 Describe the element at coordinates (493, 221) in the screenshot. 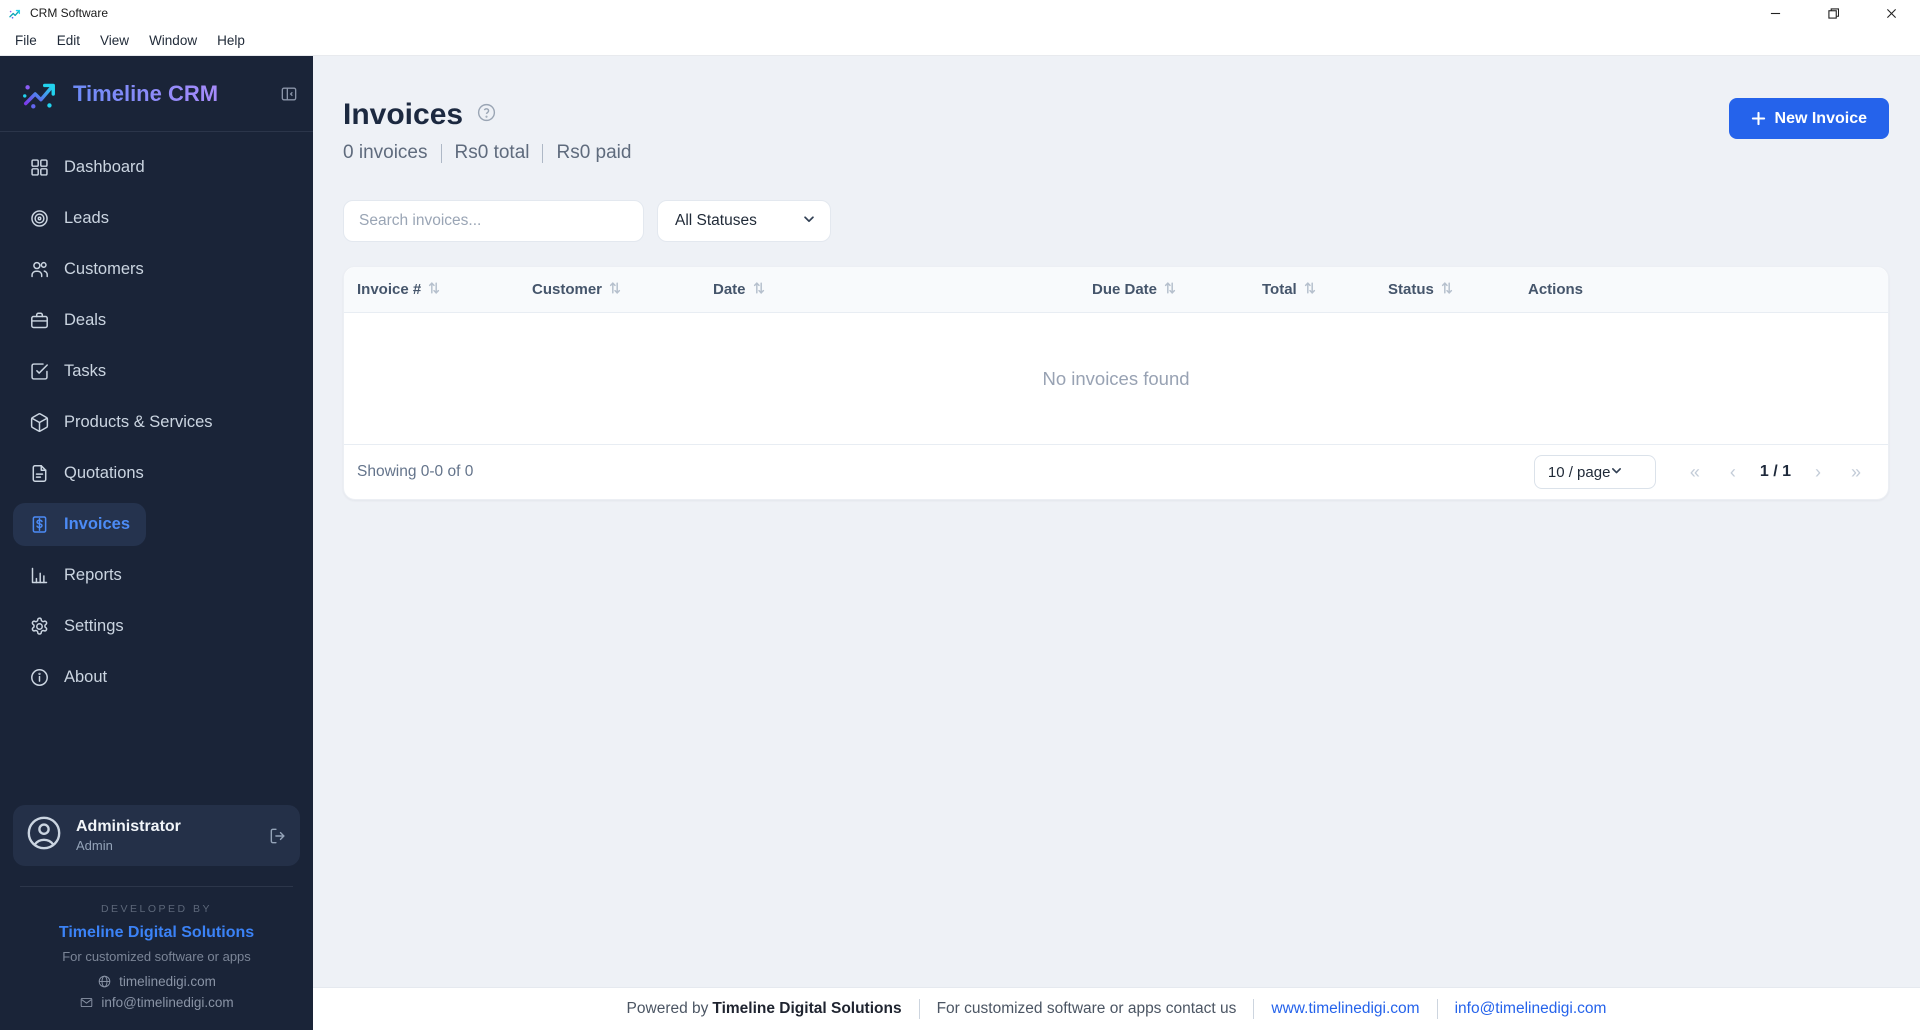

I see `search-input` at that location.